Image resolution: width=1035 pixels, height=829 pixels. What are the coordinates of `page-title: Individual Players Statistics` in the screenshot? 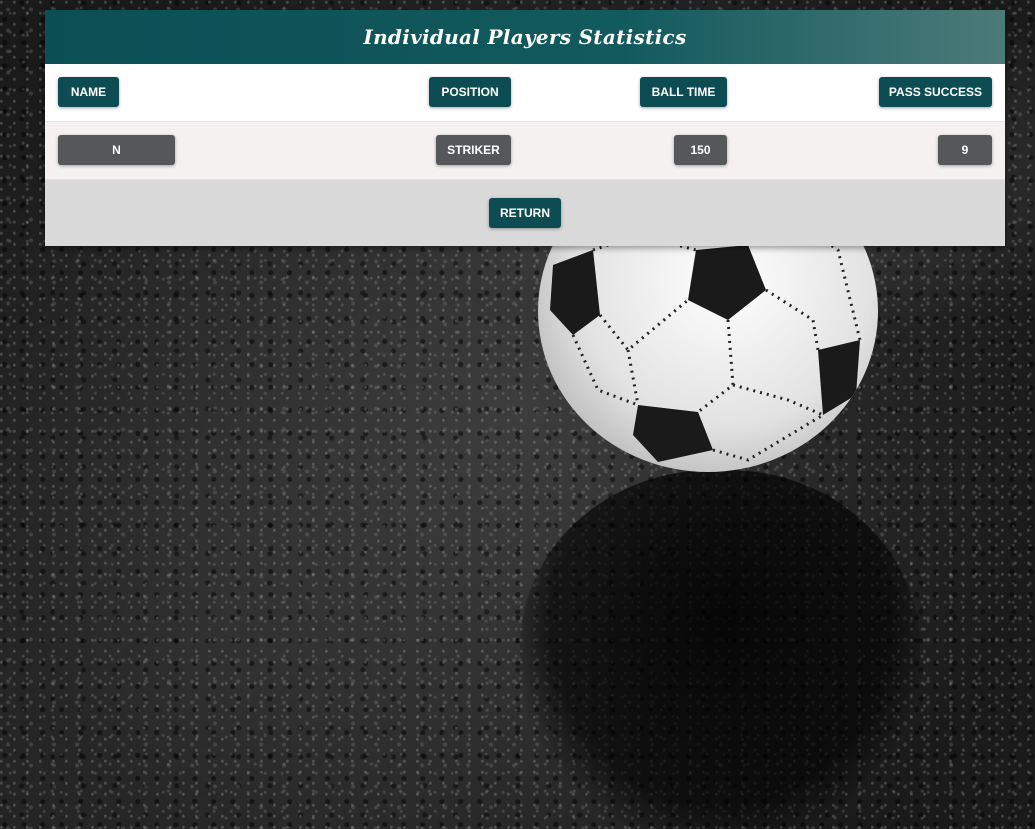 It's located at (525, 37).